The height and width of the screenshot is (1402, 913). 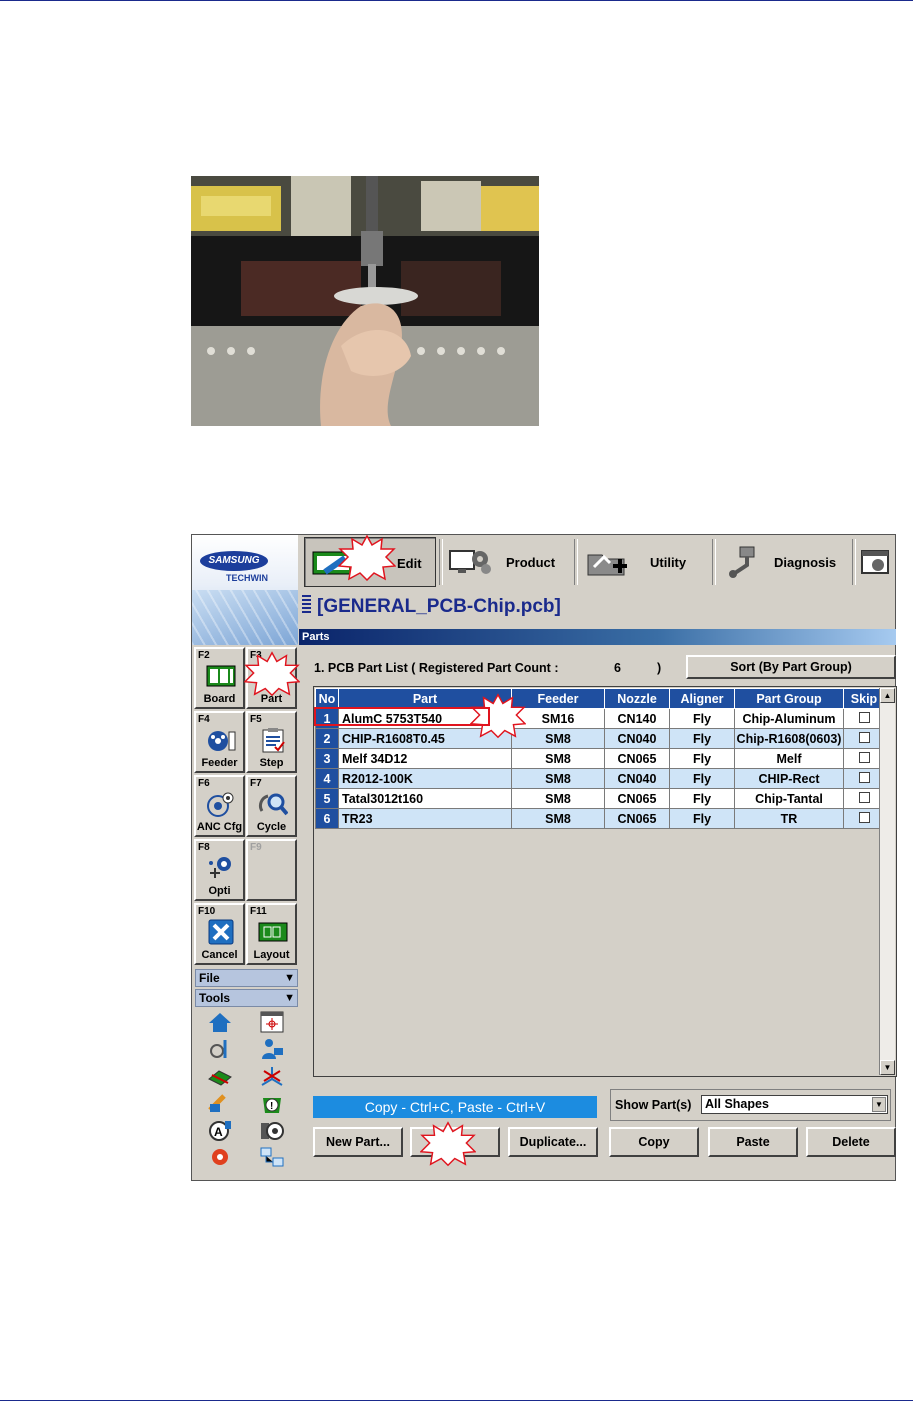 What do you see at coordinates (753, 1142) in the screenshot?
I see `paste-button: Paste` at bounding box center [753, 1142].